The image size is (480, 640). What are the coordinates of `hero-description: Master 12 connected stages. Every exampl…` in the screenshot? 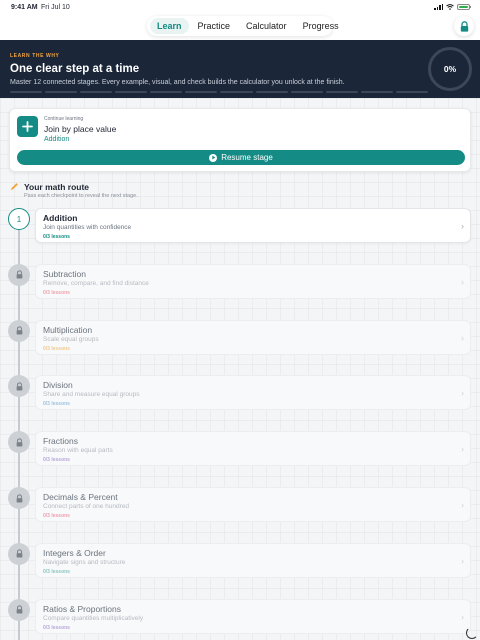 It's located at (177, 82).